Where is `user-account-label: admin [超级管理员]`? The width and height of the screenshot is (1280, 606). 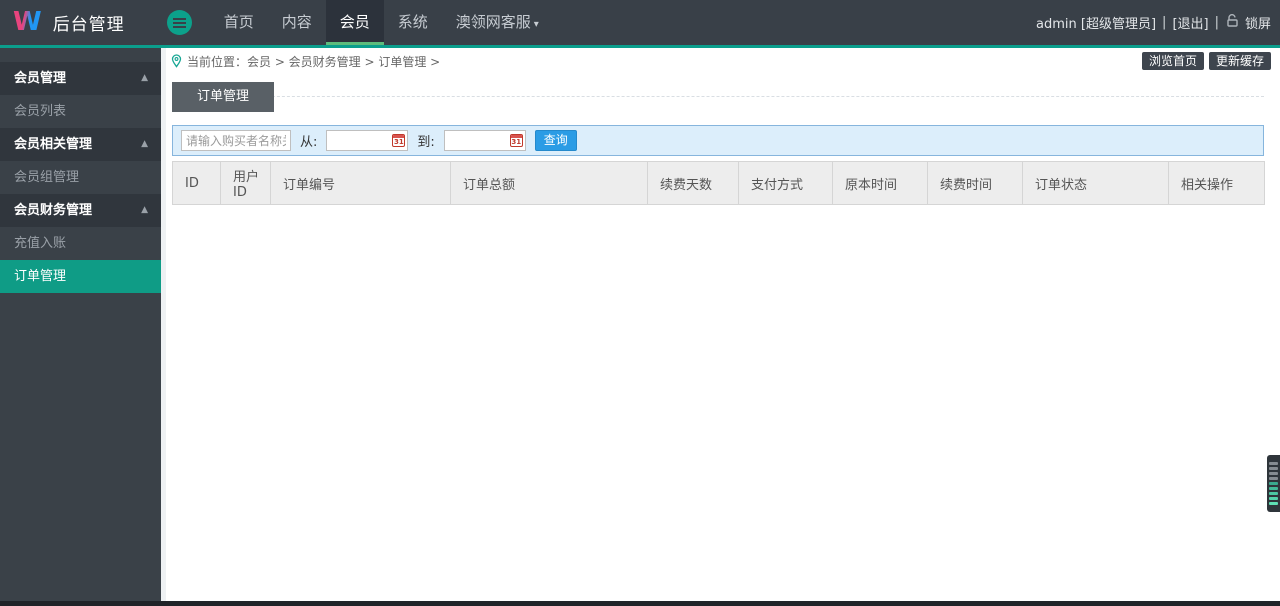 user-account-label: admin [超级管理员] is located at coordinates (1096, 24).